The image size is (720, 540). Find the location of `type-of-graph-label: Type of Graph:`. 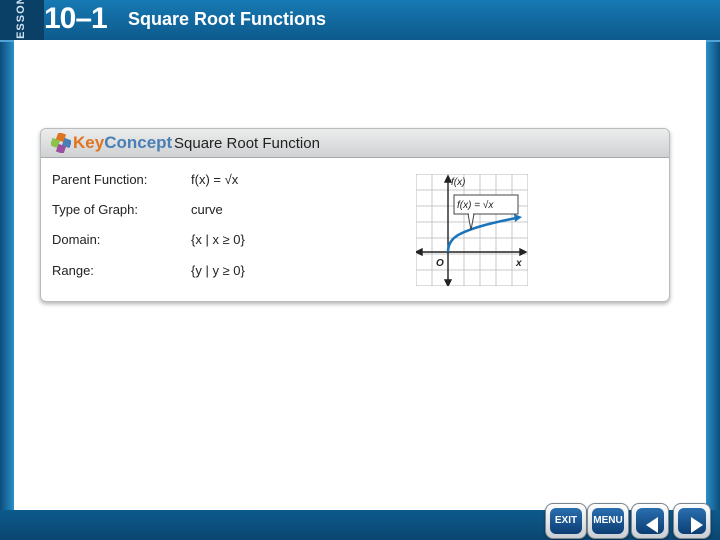

type-of-graph-label: Type of Graph: is located at coordinates (95, 209).